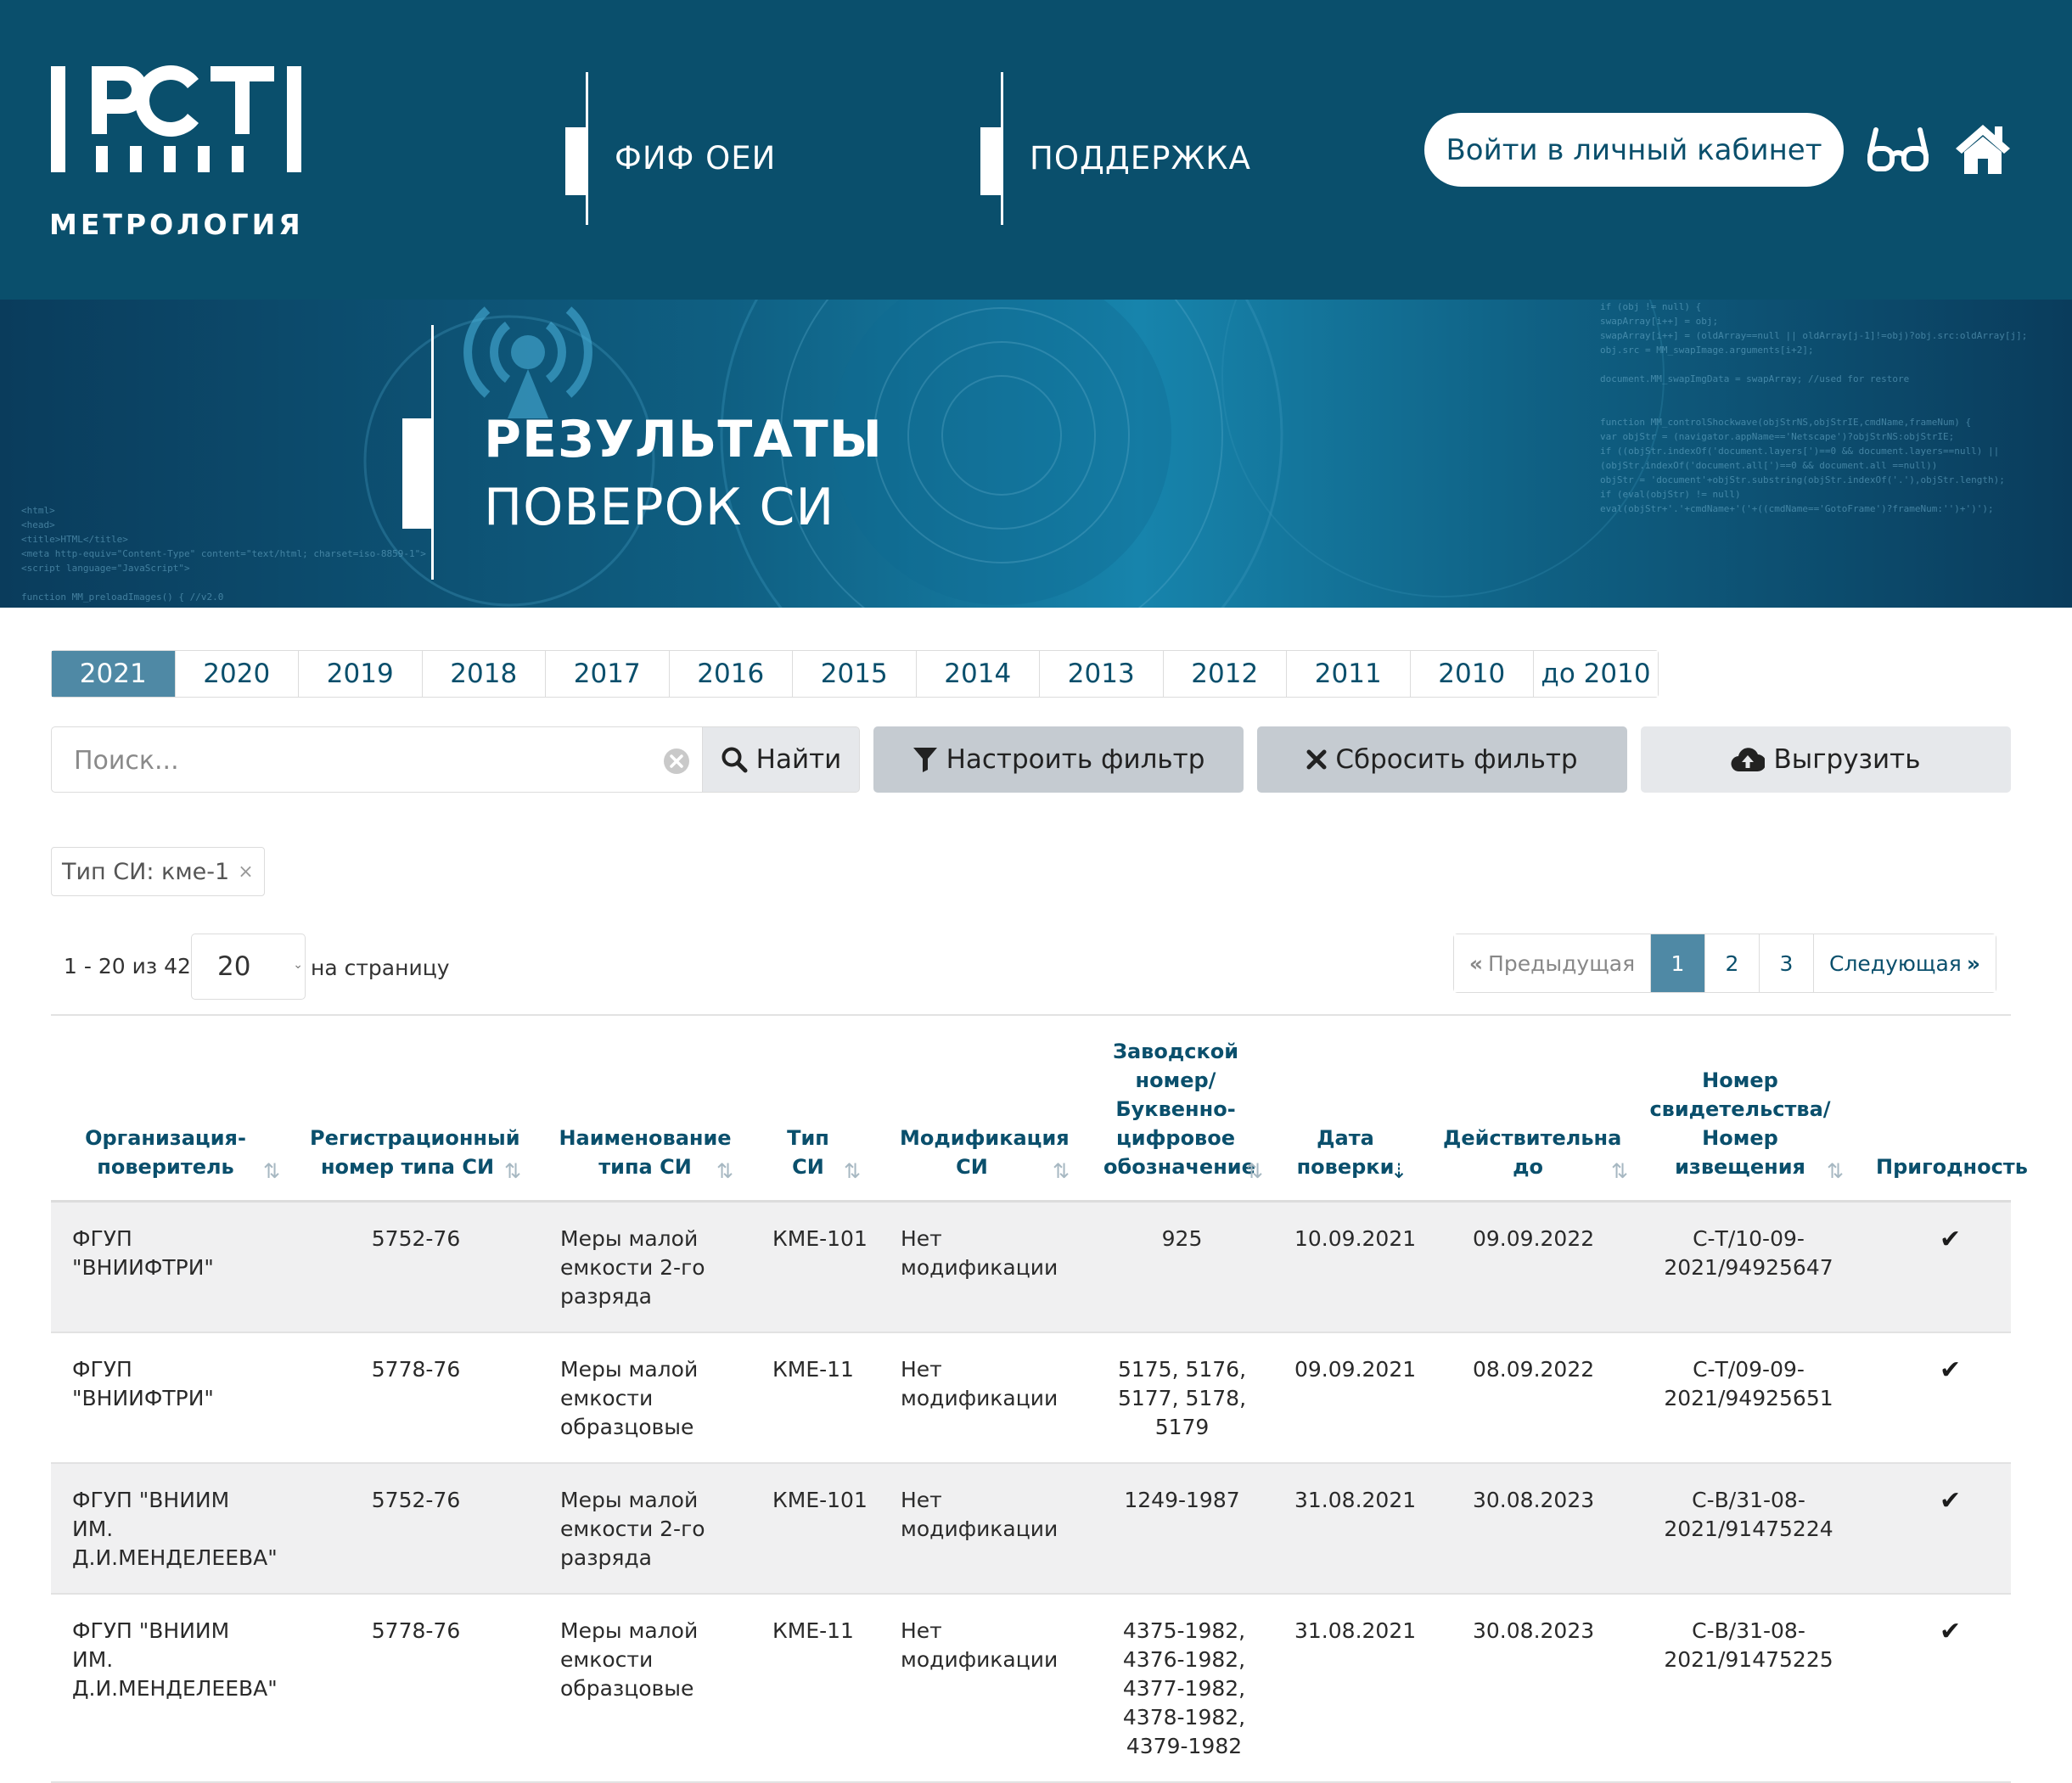 The image size is (2072, 1783). What do you see at coordinates (1534, 1369) in the screenshot?
I see `cell-valid-until: 08.09.2022` at bounding box center [1534, 1369].